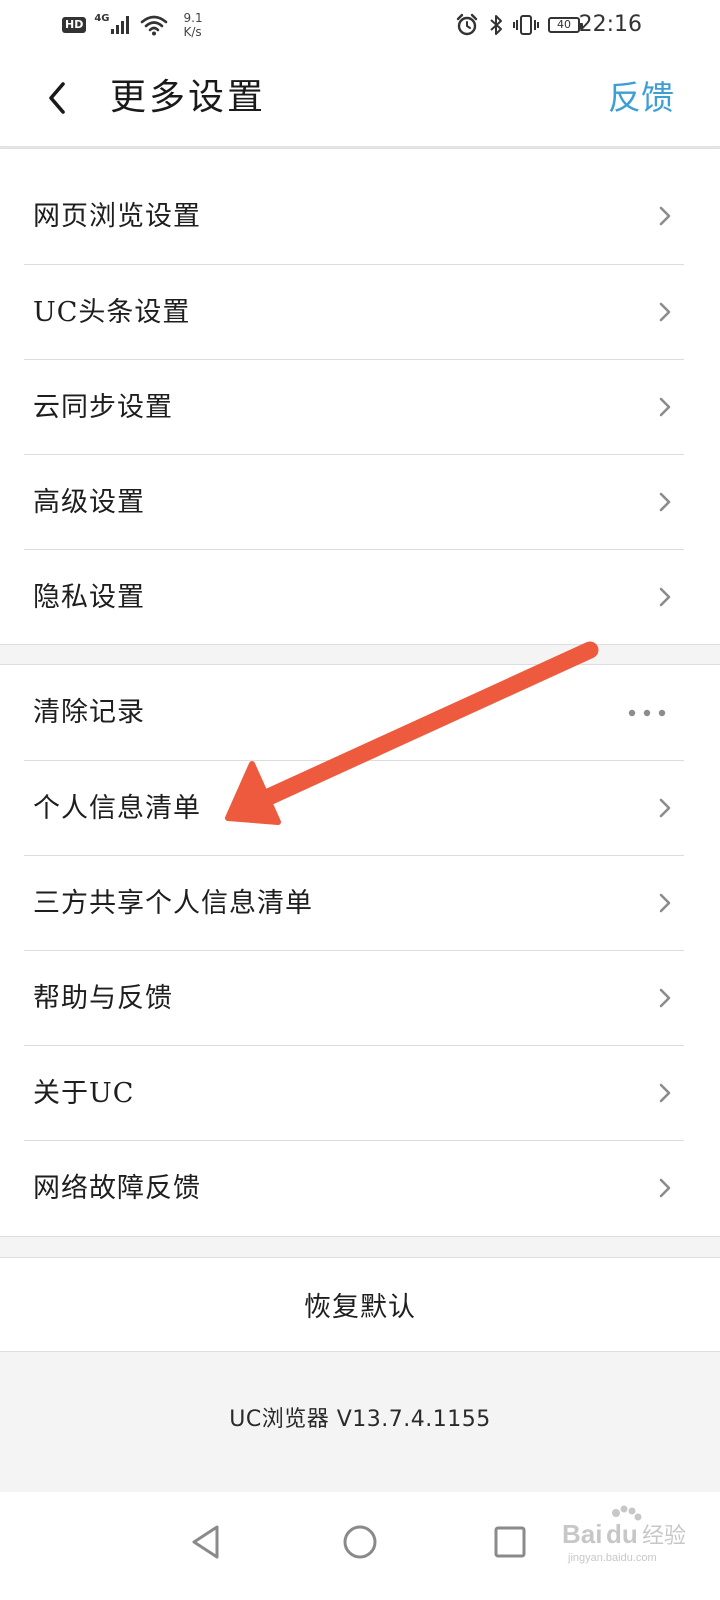 This screenshot has height=1600, width=720. I want to click on status-left: HD 4G 9.1 K/s, so click(132, 25).